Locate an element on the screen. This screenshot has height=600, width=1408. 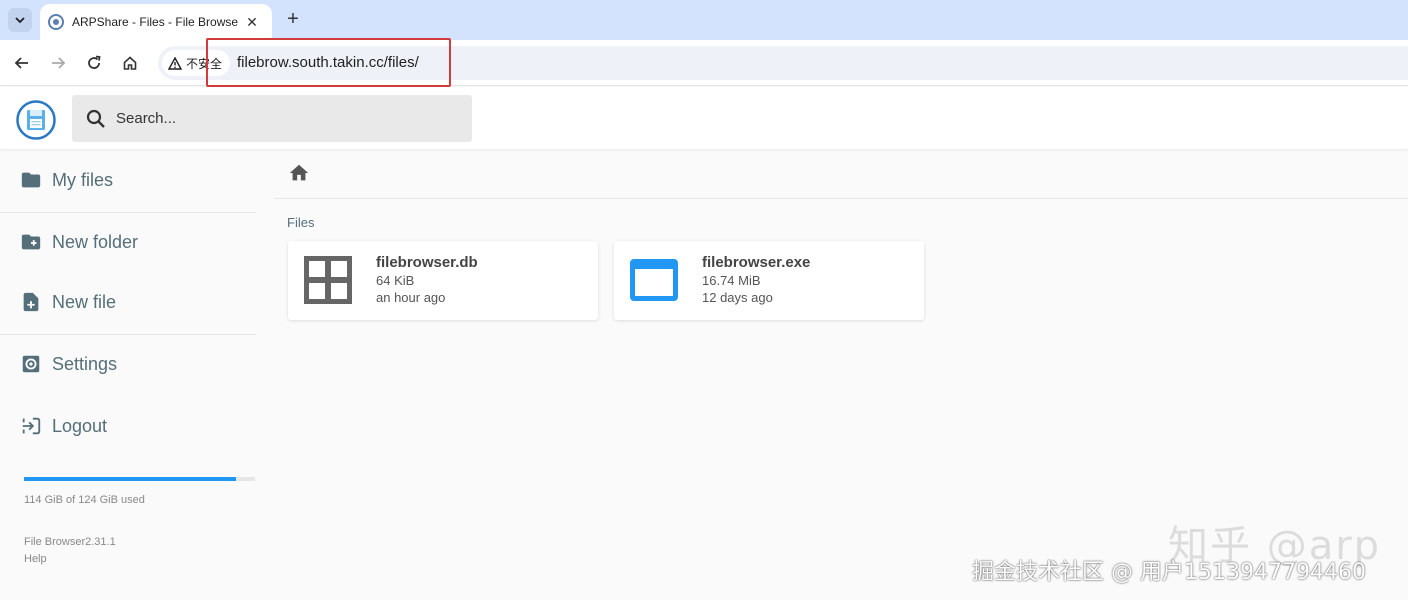
file-modified: an hour ago is located at coordinates (411, 297).